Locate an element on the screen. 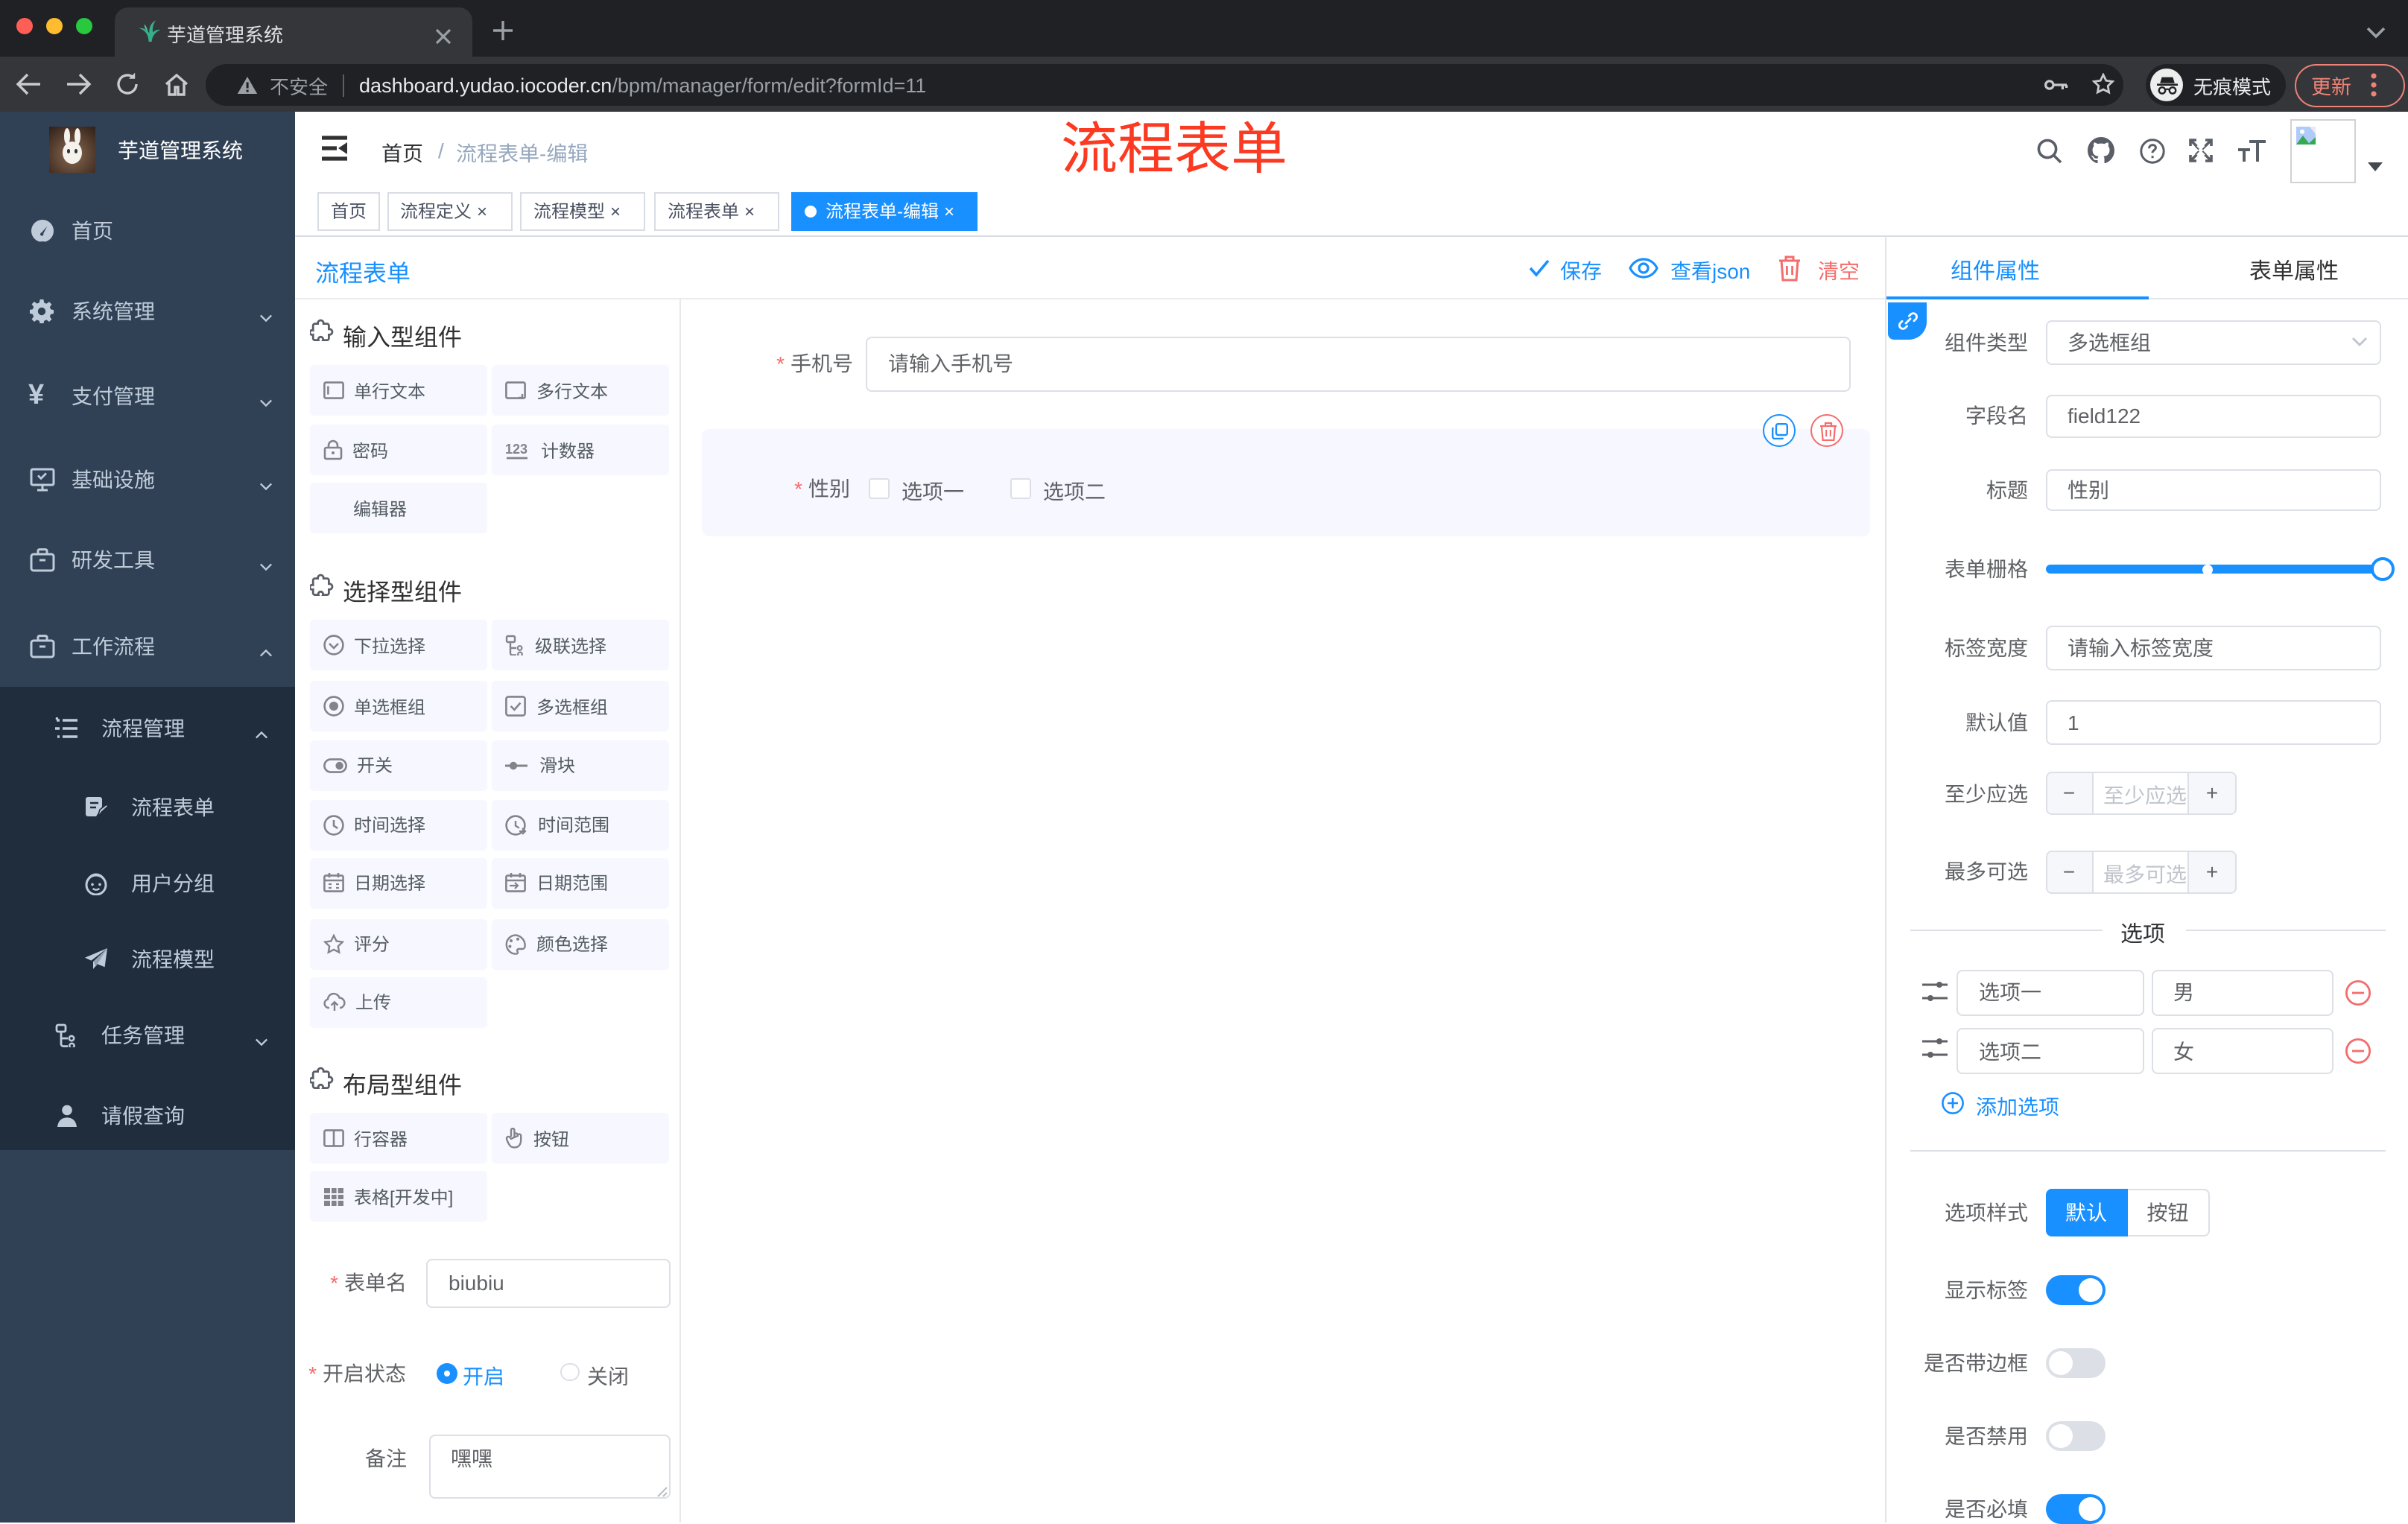  svg-text: 123 is located at coordinates (516, 448).